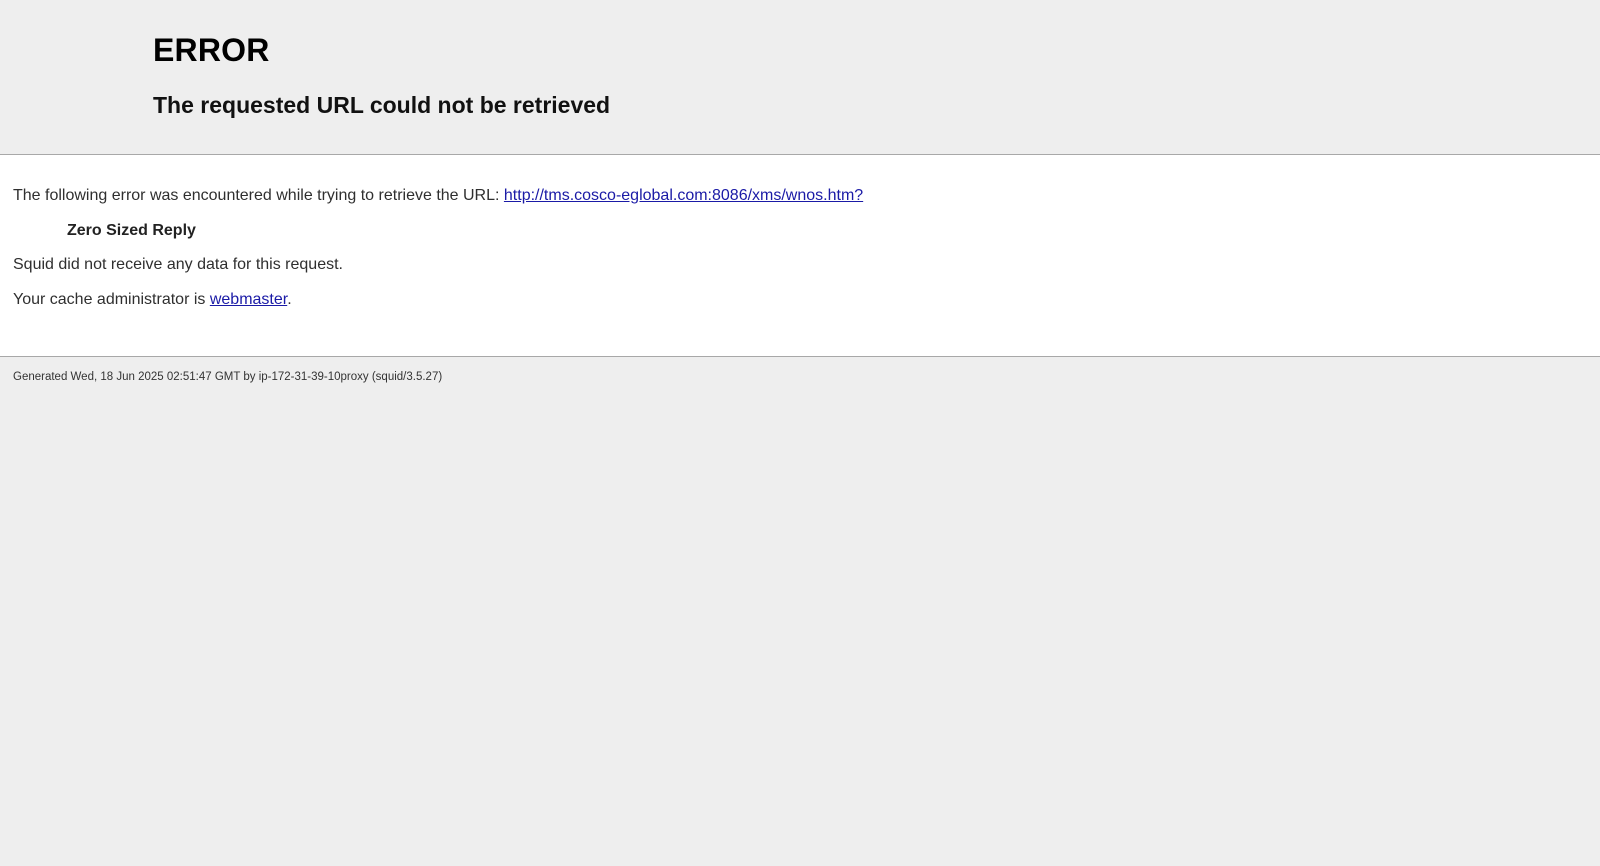 The height and width of the screenshot is (866, 1600). Describe the element at coordinates (111, 299) in the screenshot. I see `admin-prefix: Your cache administrator is` at that location.